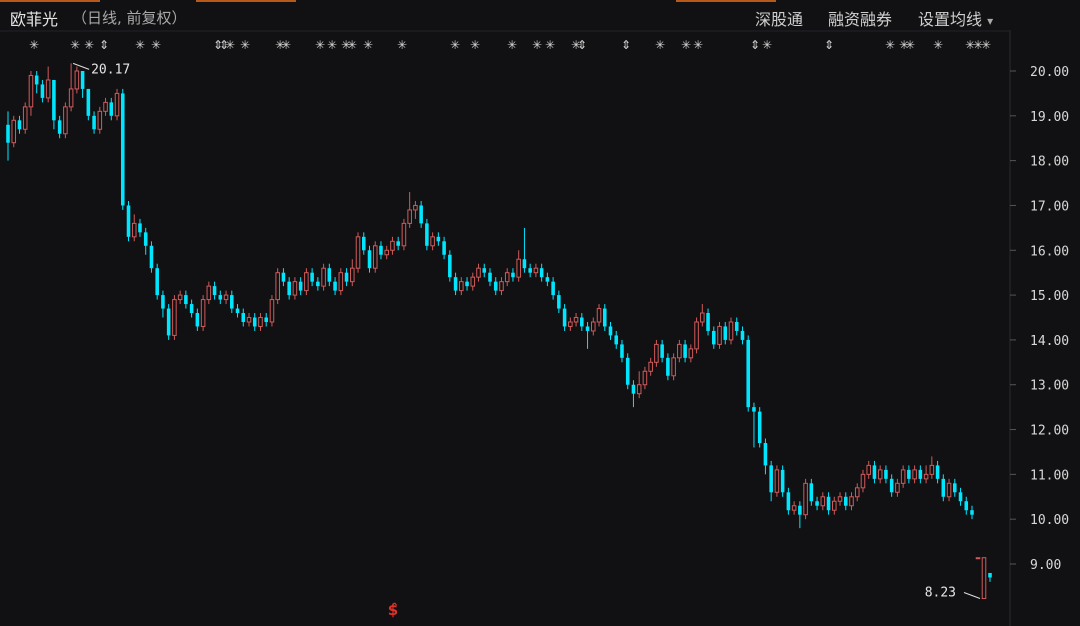 This screenshot has height=626, width=1080. Describe the element at coordinates (1049, 251) in the screenshot. I see `y-tick-label: 16.00` at that location.